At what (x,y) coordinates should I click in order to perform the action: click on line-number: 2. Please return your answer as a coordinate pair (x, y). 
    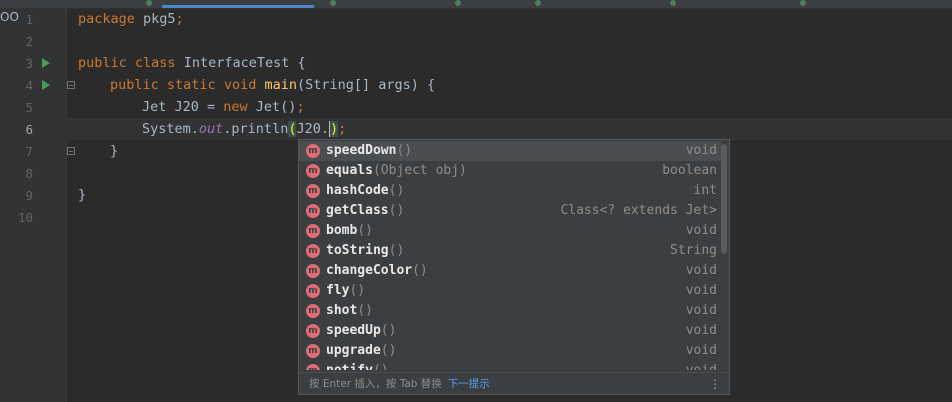
    Looking at the image, I should click on (29, 41).